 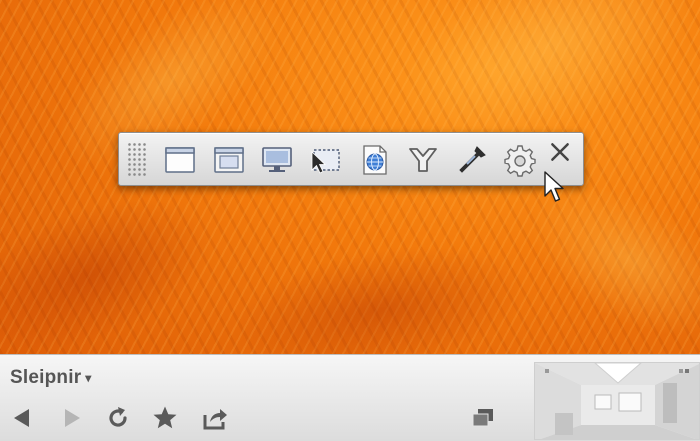 I want to click on back-arrow-icon, so click(x=21, y=418).